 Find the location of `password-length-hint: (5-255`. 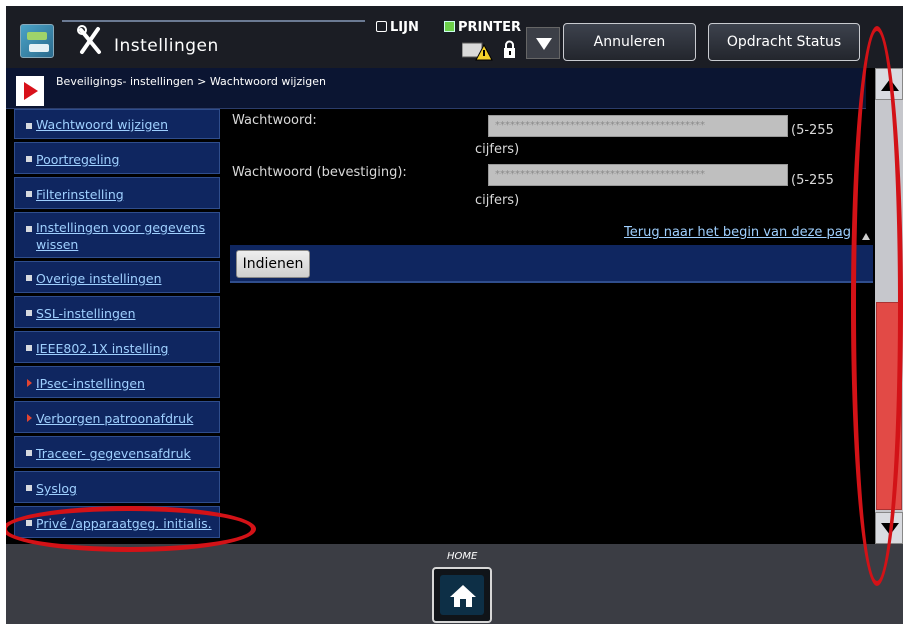

password-length-hint: (5-255 is located at coordinates (812, 130).